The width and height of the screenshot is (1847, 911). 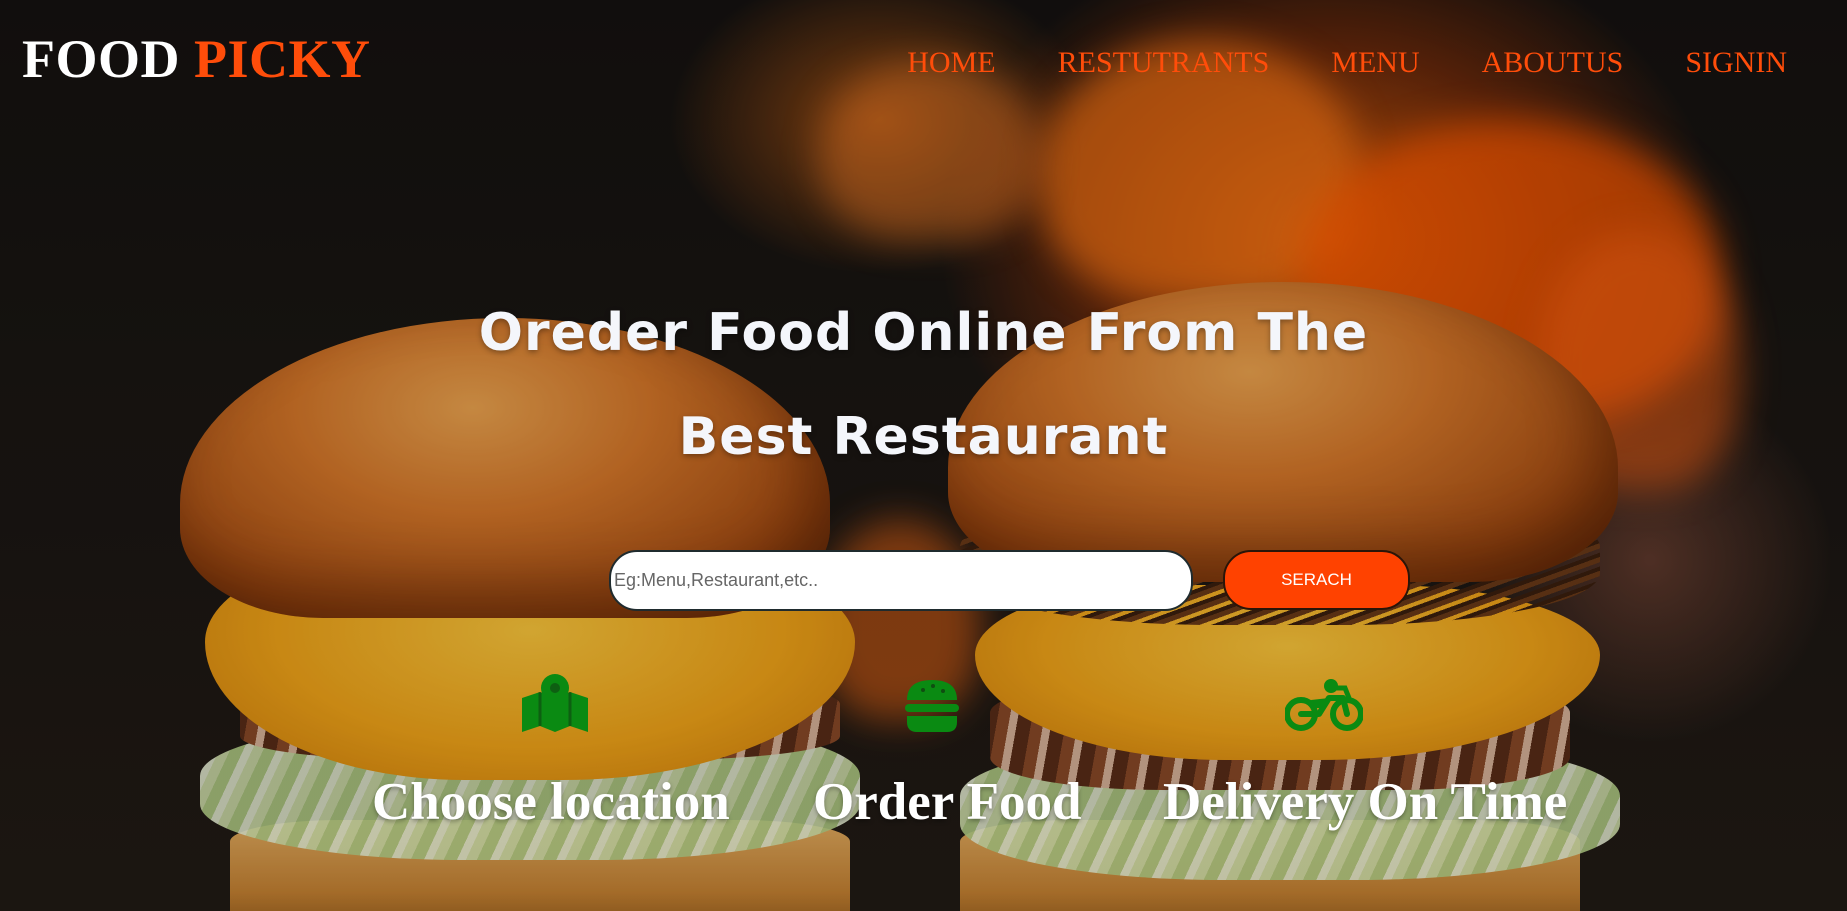 What do you see at coordinates (1553, 63) in the screenshot?
I see `nav-item-about-us: ABOUTUS` at bounding box center [1553, 63].